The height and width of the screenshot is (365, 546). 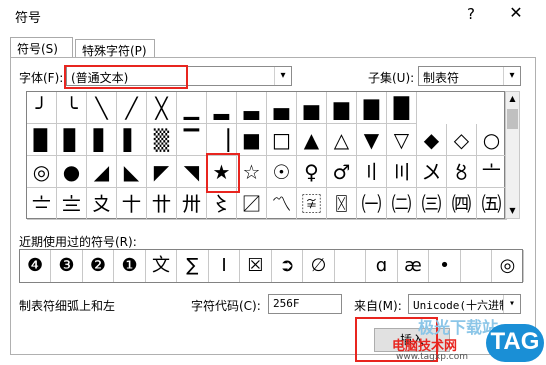 I want to click on symbol-cell: ▼, so click(x=372, y=140).